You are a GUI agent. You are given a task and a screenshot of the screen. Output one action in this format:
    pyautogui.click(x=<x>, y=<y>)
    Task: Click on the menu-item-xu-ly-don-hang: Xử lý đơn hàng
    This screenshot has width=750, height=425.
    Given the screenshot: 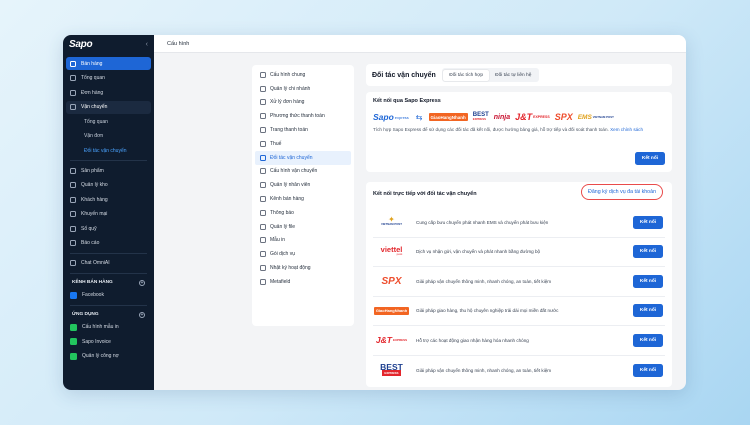 What is the action you would take?
    pyautogui.click(x=303, y=103)
    